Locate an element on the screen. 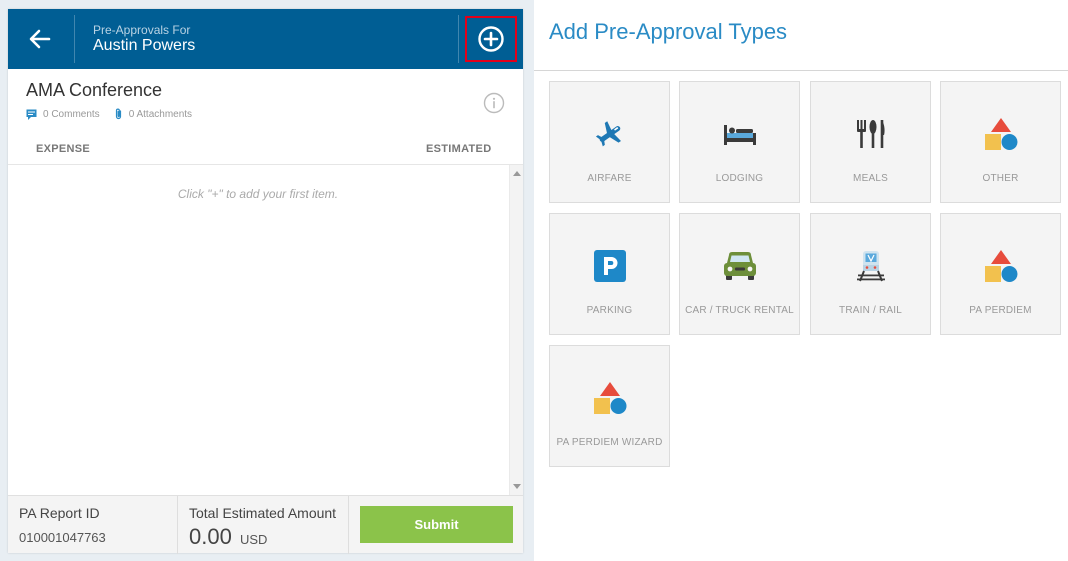 The height and width of the screenshot is (561, 1068). car-icon is located at coordinates (740, 266).